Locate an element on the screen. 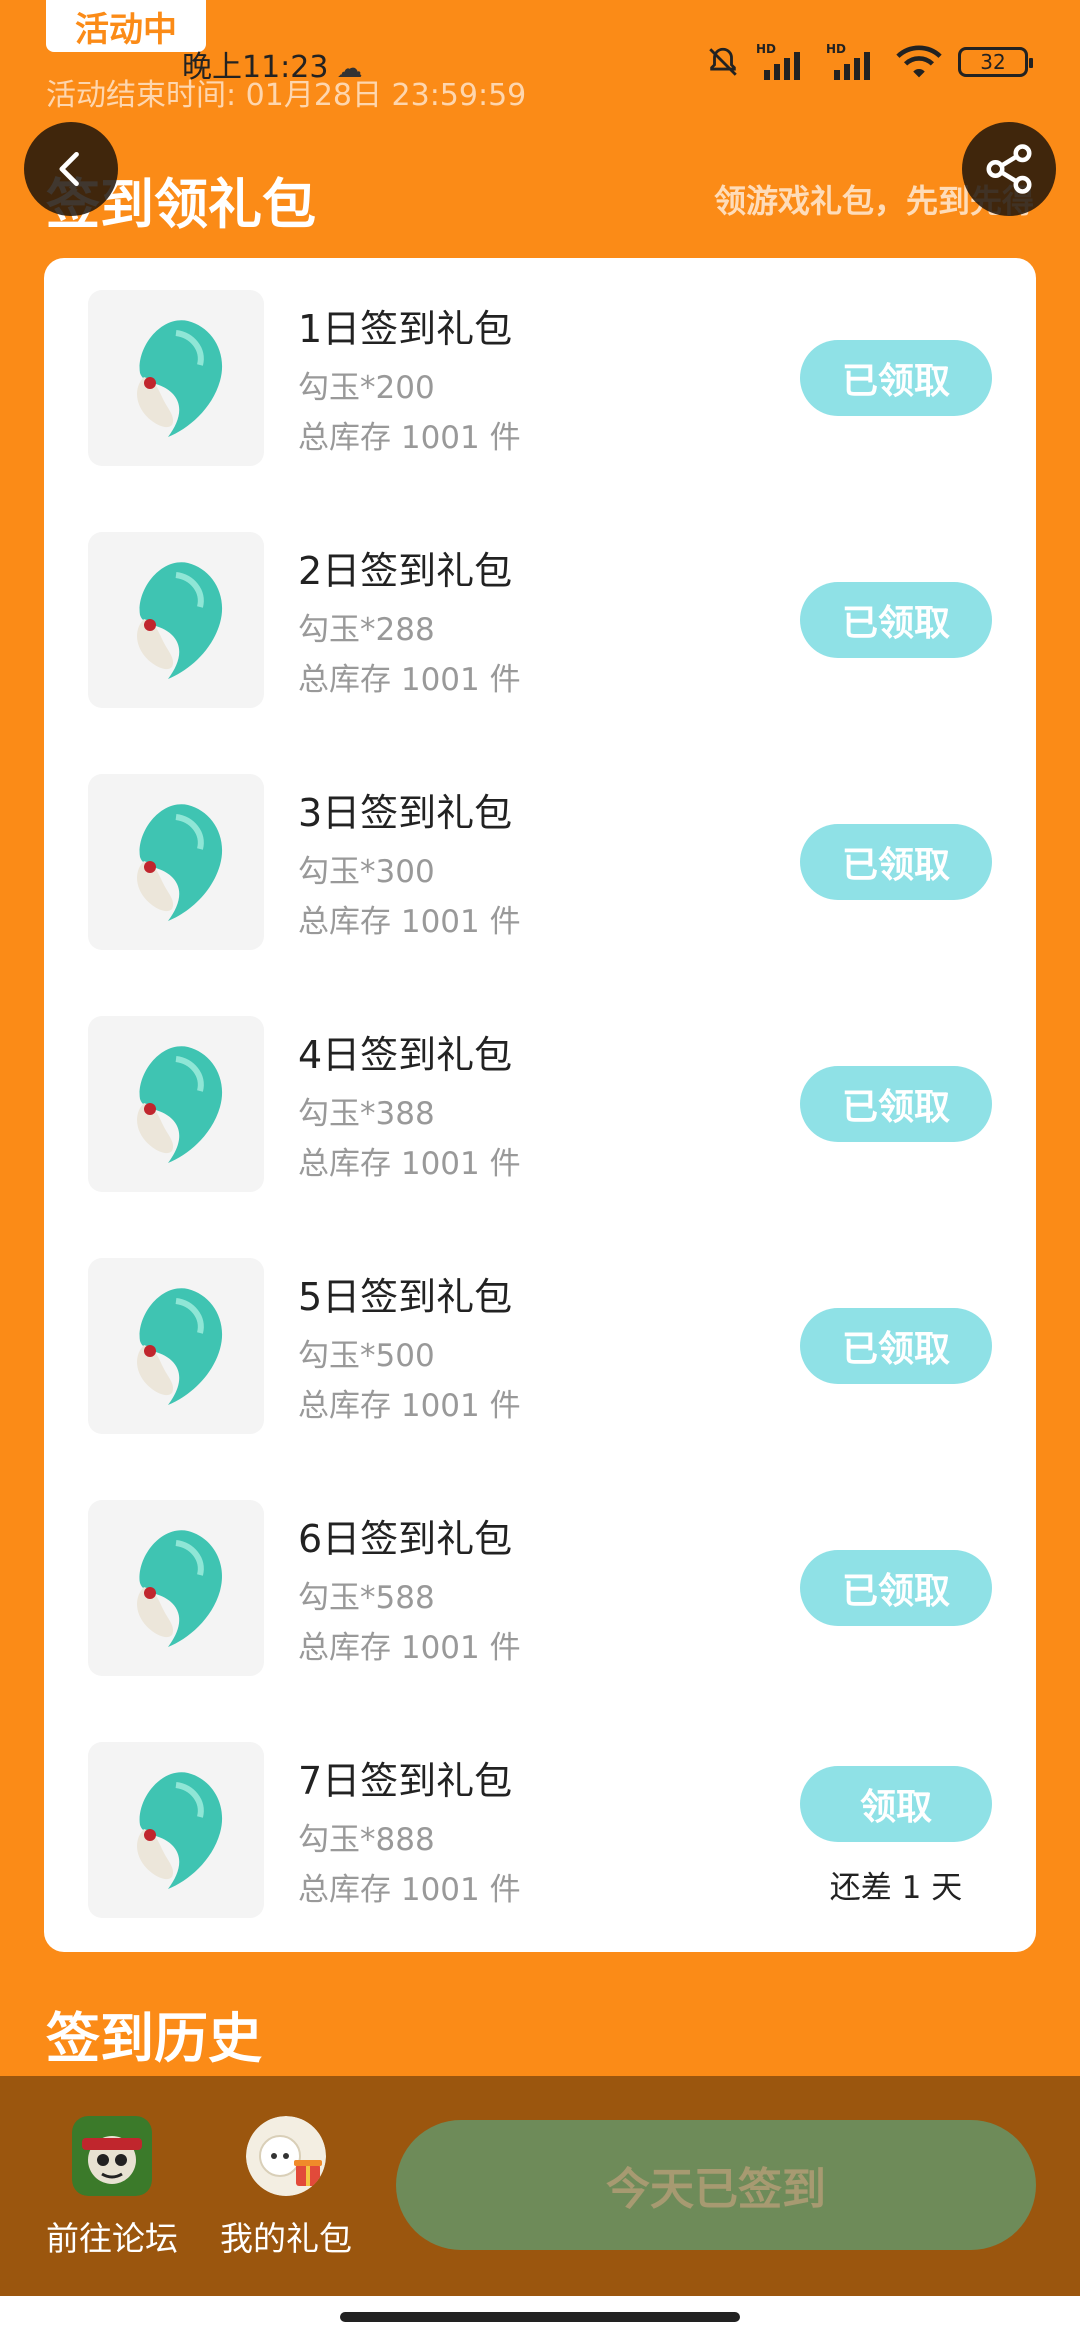 The width and height of the screenshot is (1080, 2340). gift-quantity: 勾玉*200 is located at coordinates (366, 388).